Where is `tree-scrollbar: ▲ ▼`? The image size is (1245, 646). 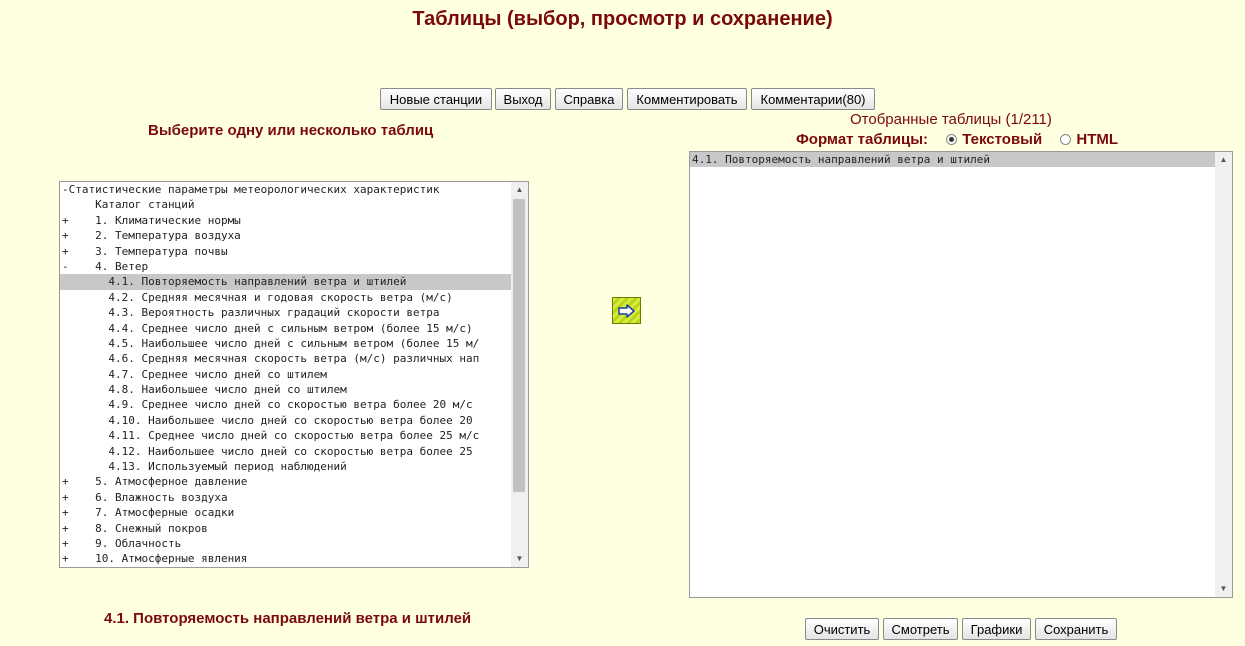
tree-scrollbar: ▲ ▼ is located at coordinates (519, 374).